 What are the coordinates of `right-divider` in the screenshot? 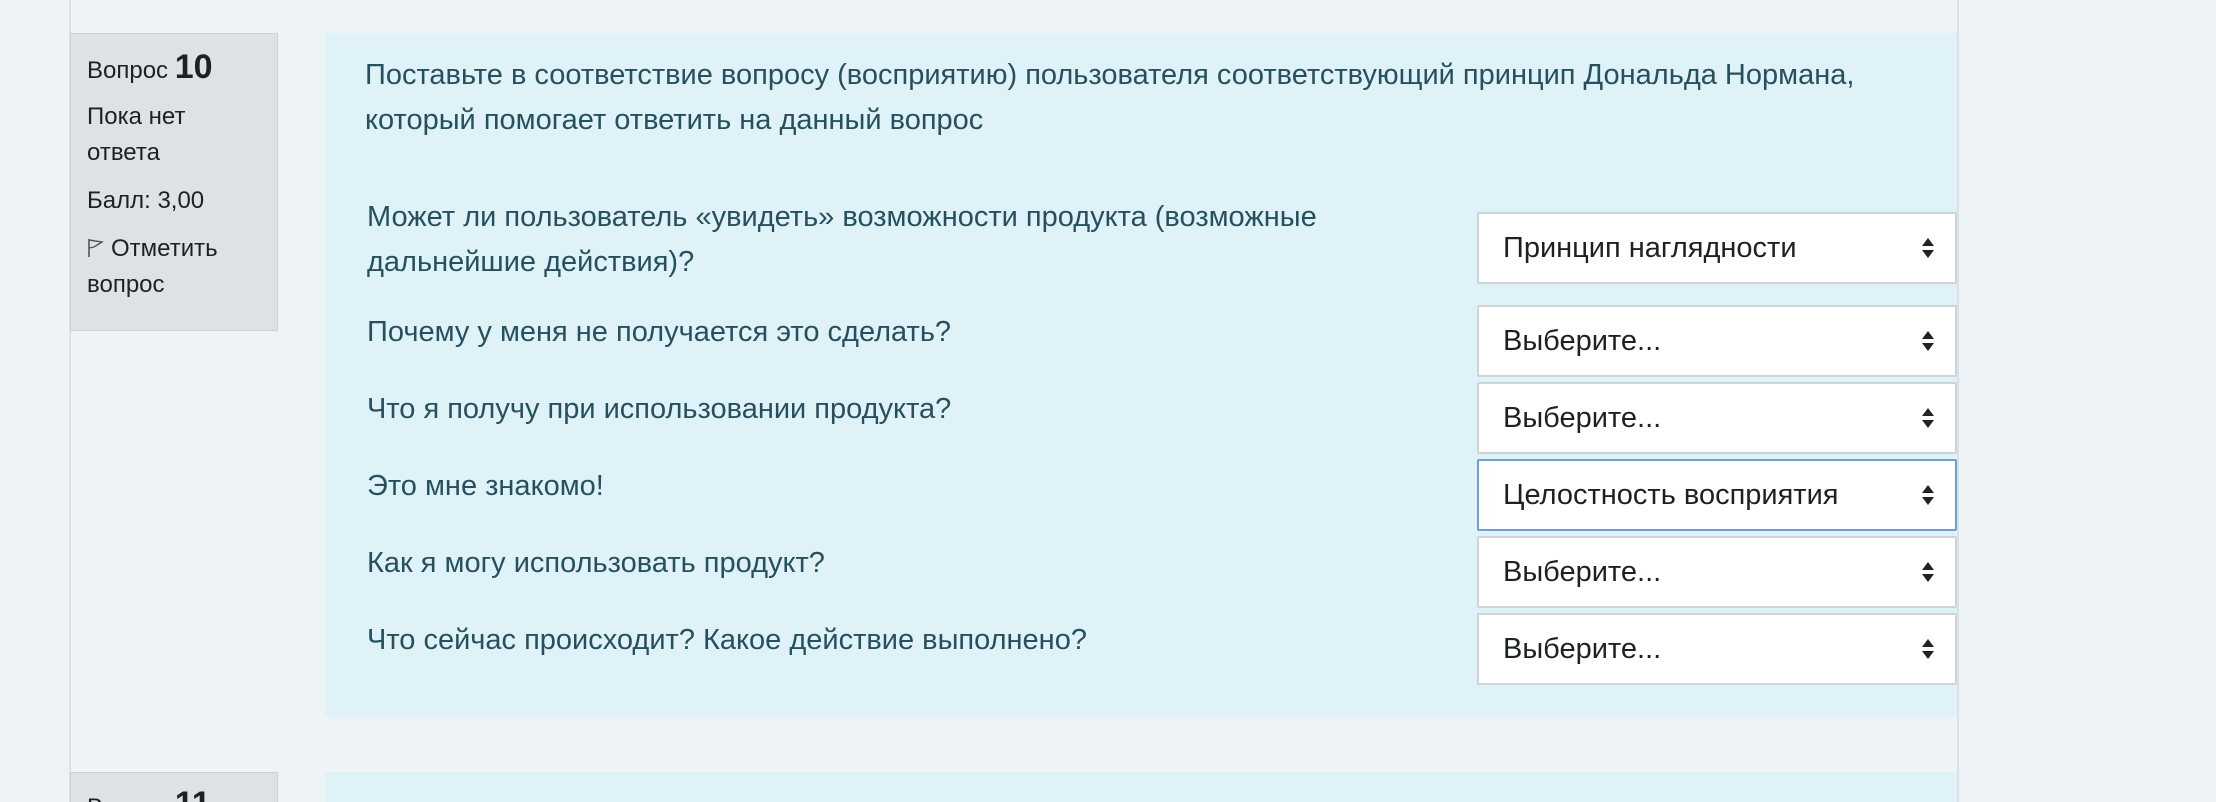 It's located at (1958, 401).